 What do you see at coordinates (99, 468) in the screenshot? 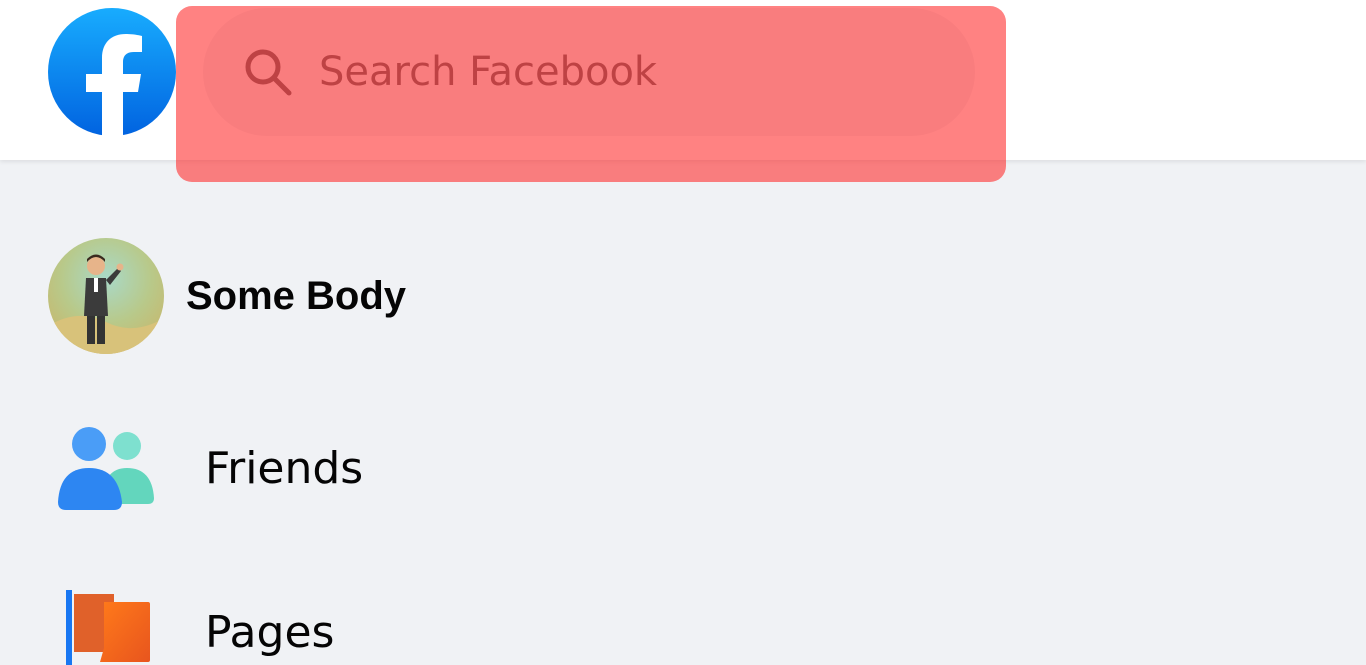
I see `friends-icon` at bounding box center [99, 468].